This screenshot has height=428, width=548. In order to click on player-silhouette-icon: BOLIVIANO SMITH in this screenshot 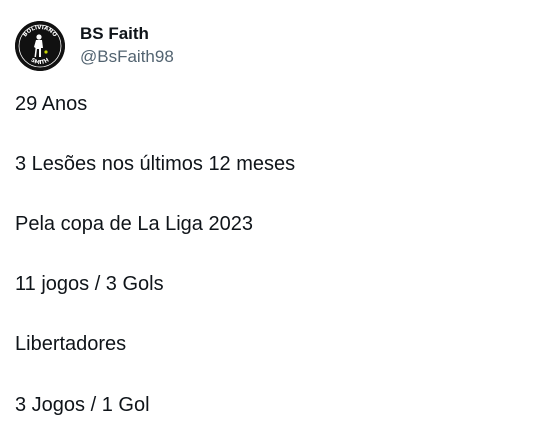, I will do `click(40, 46)`.